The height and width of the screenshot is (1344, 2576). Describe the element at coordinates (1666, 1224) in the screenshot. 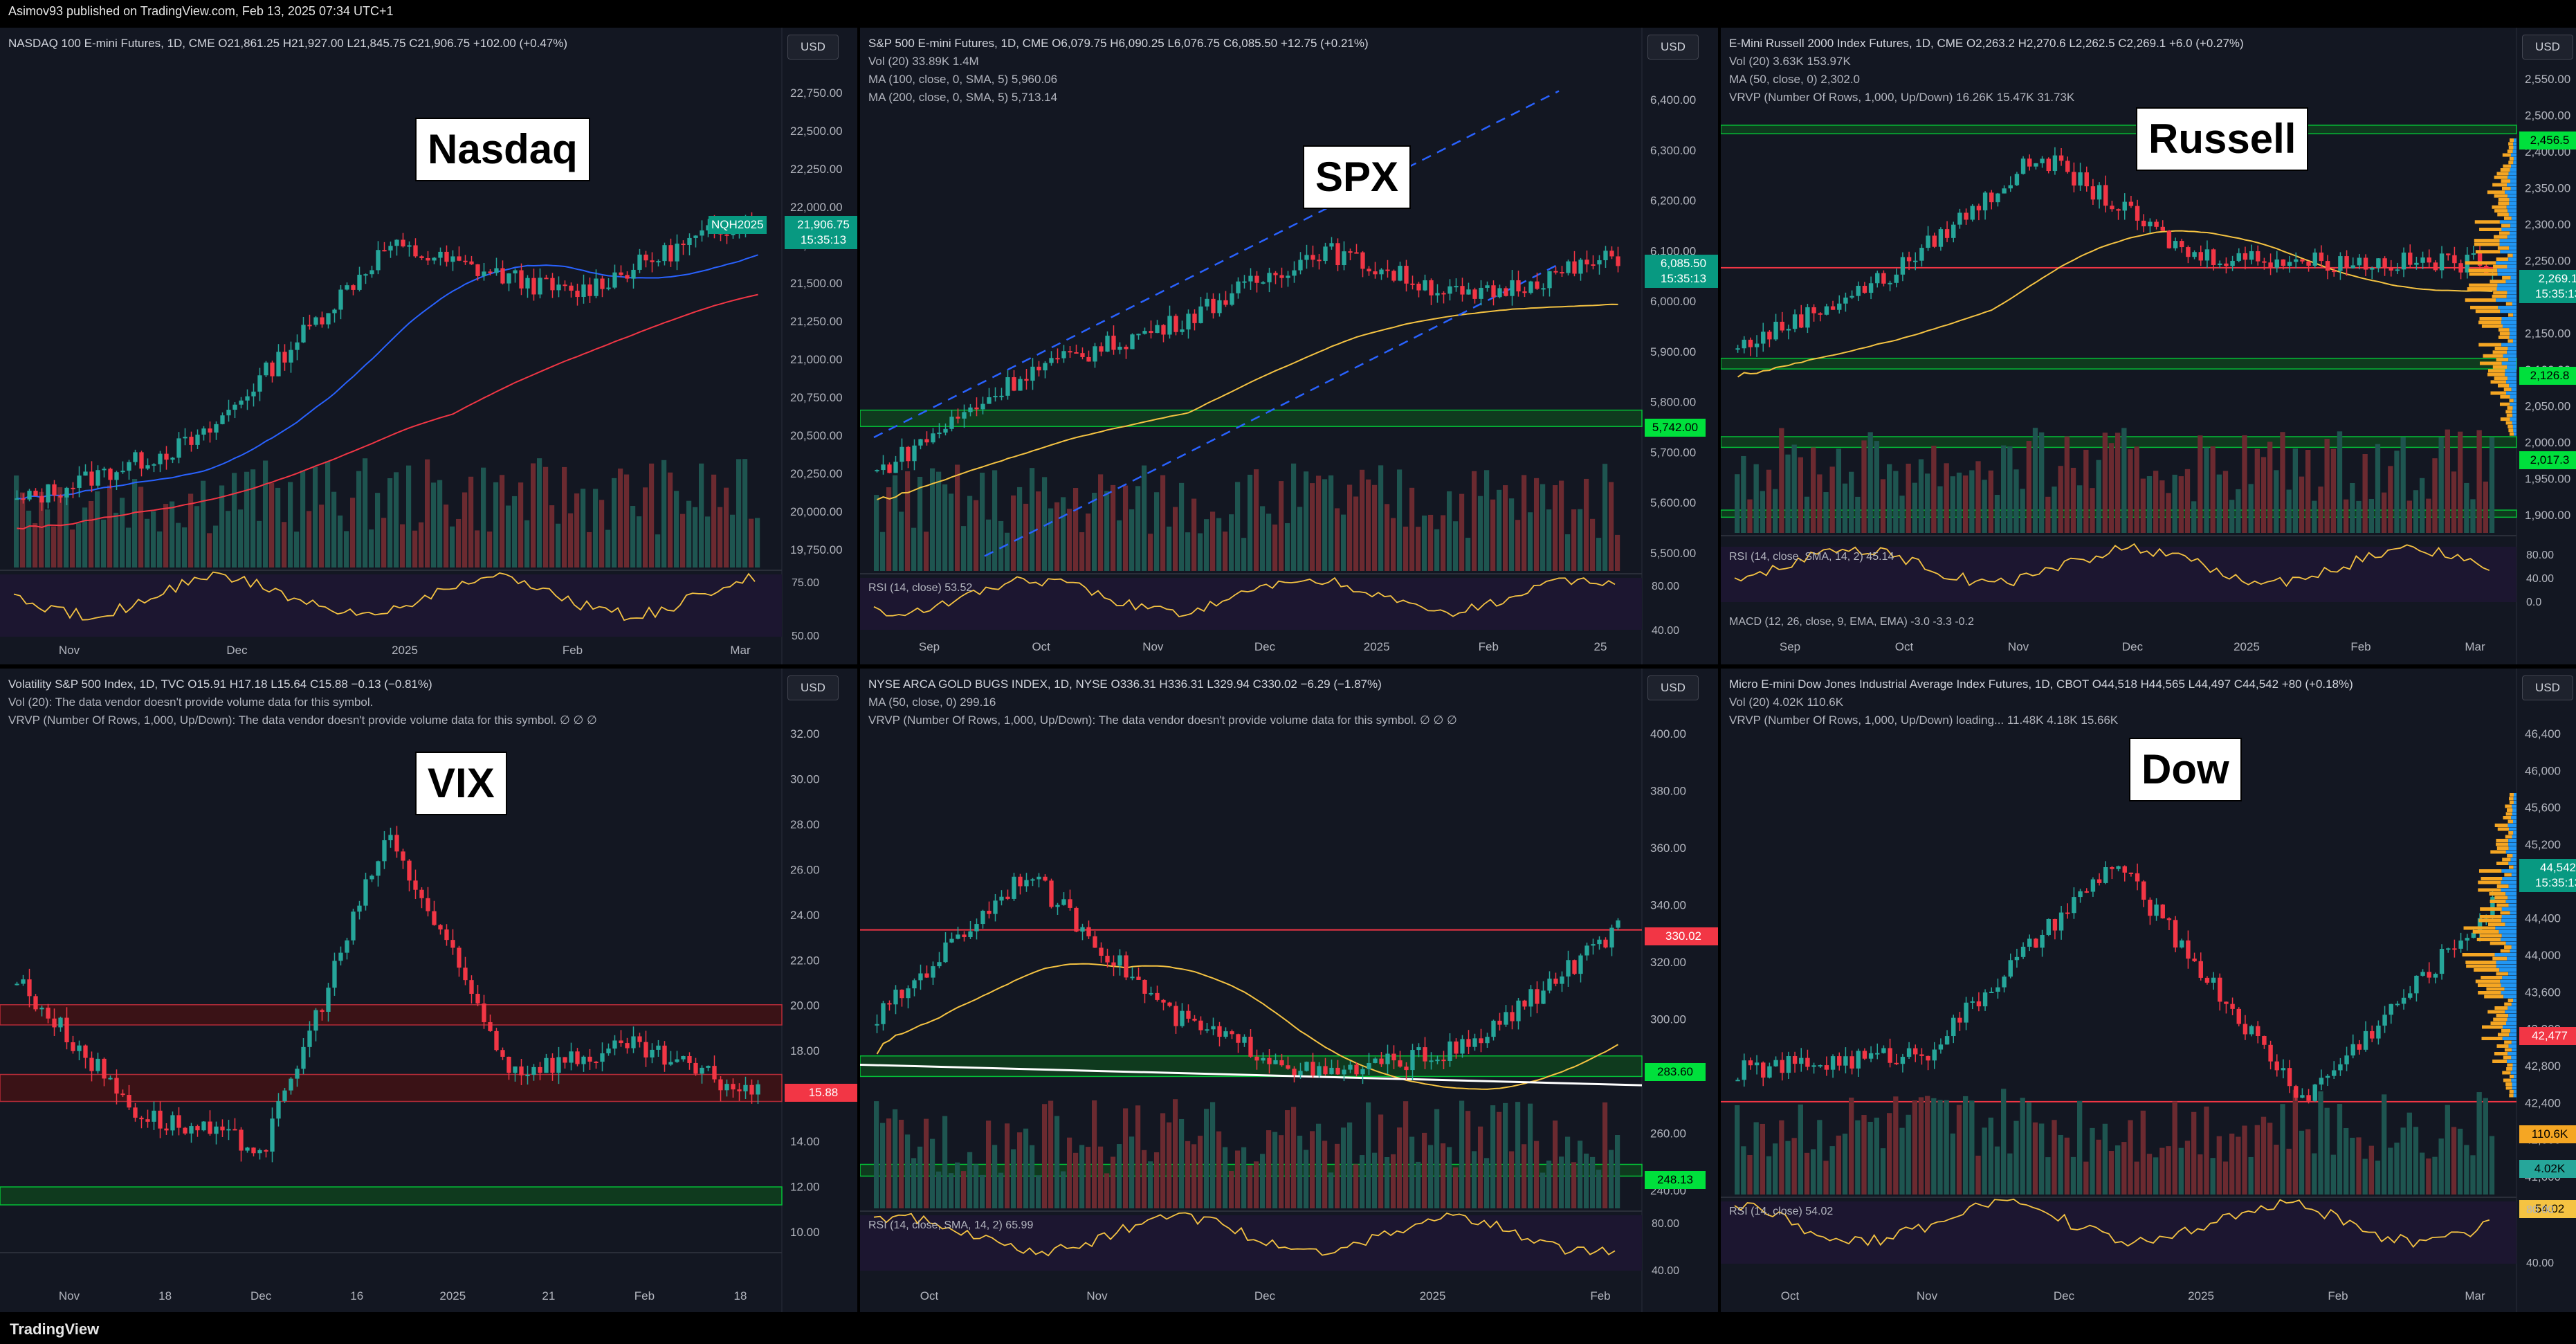

I see `sub-y-tick: 80.00` at that location.